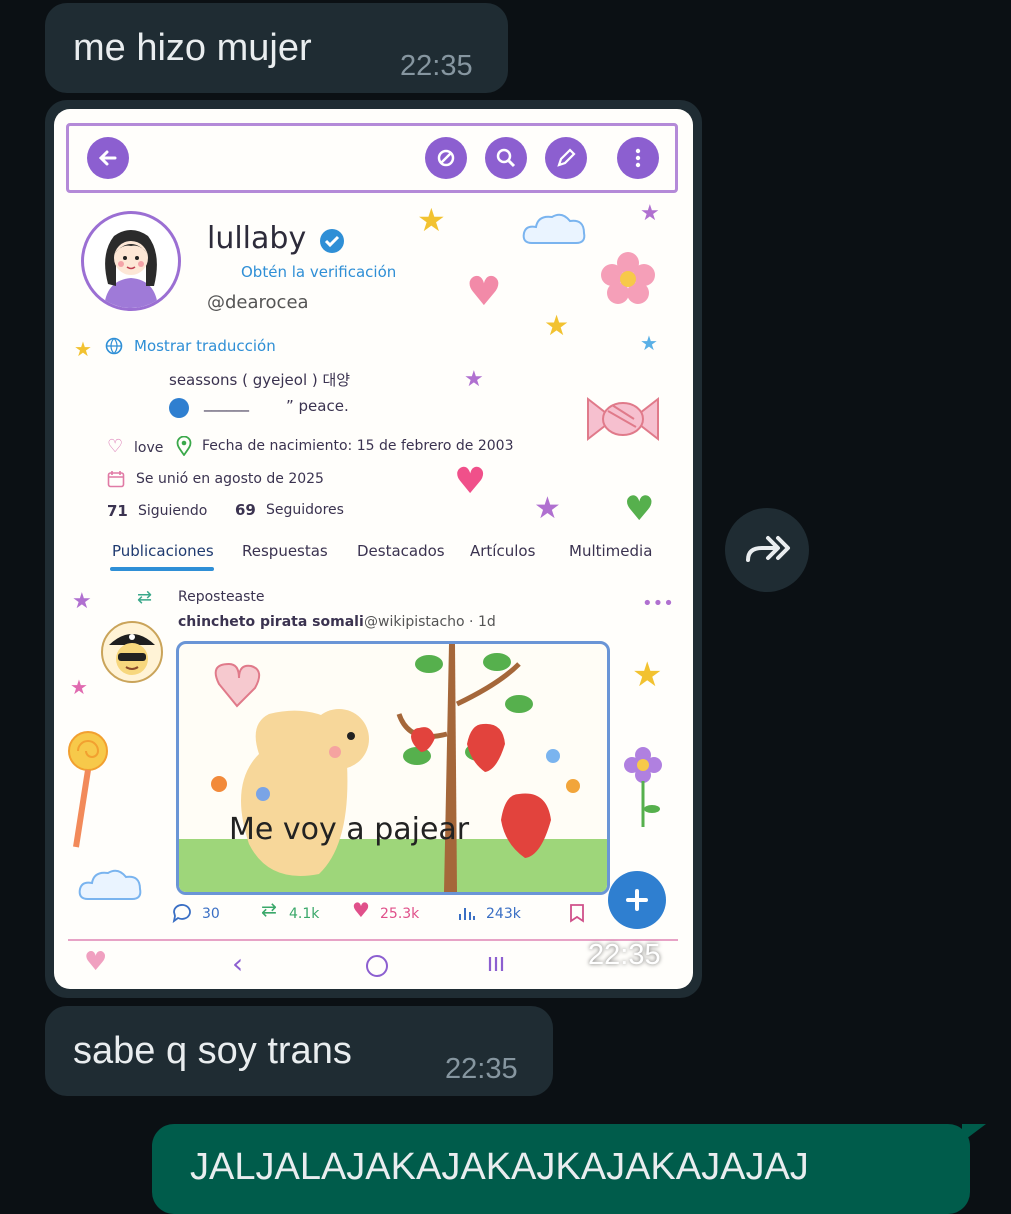  I want to click on globe-icon, so click(114, 348).